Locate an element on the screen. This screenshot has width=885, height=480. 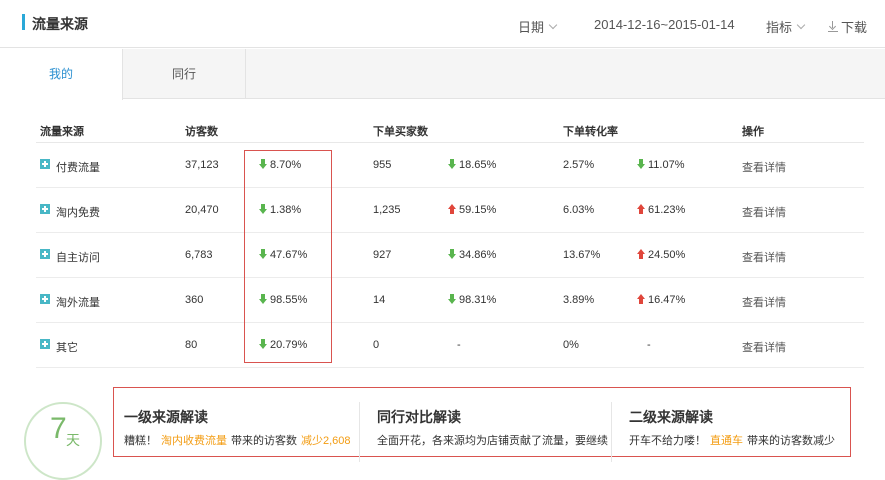
highlight-text: 减少2,608 is located at coordinates (326, 441).